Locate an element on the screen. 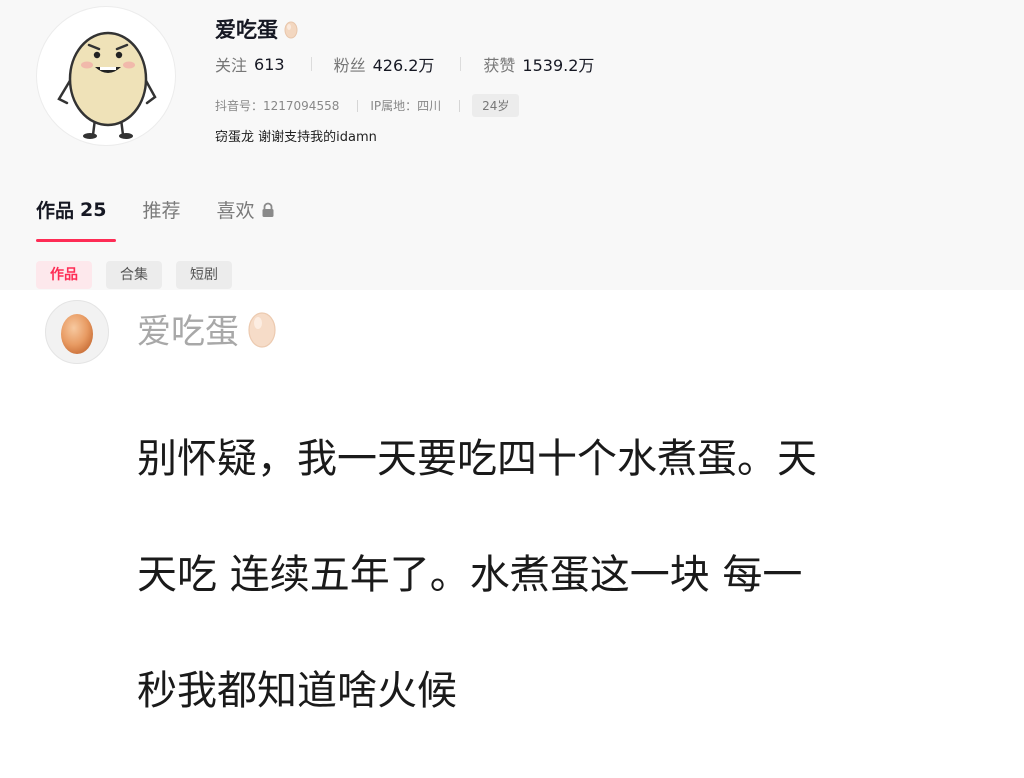 Image resolution: width=1024 pixels, height=778 pixels. ip-location: IP属地：四川 is located at coordinates (406, 106).